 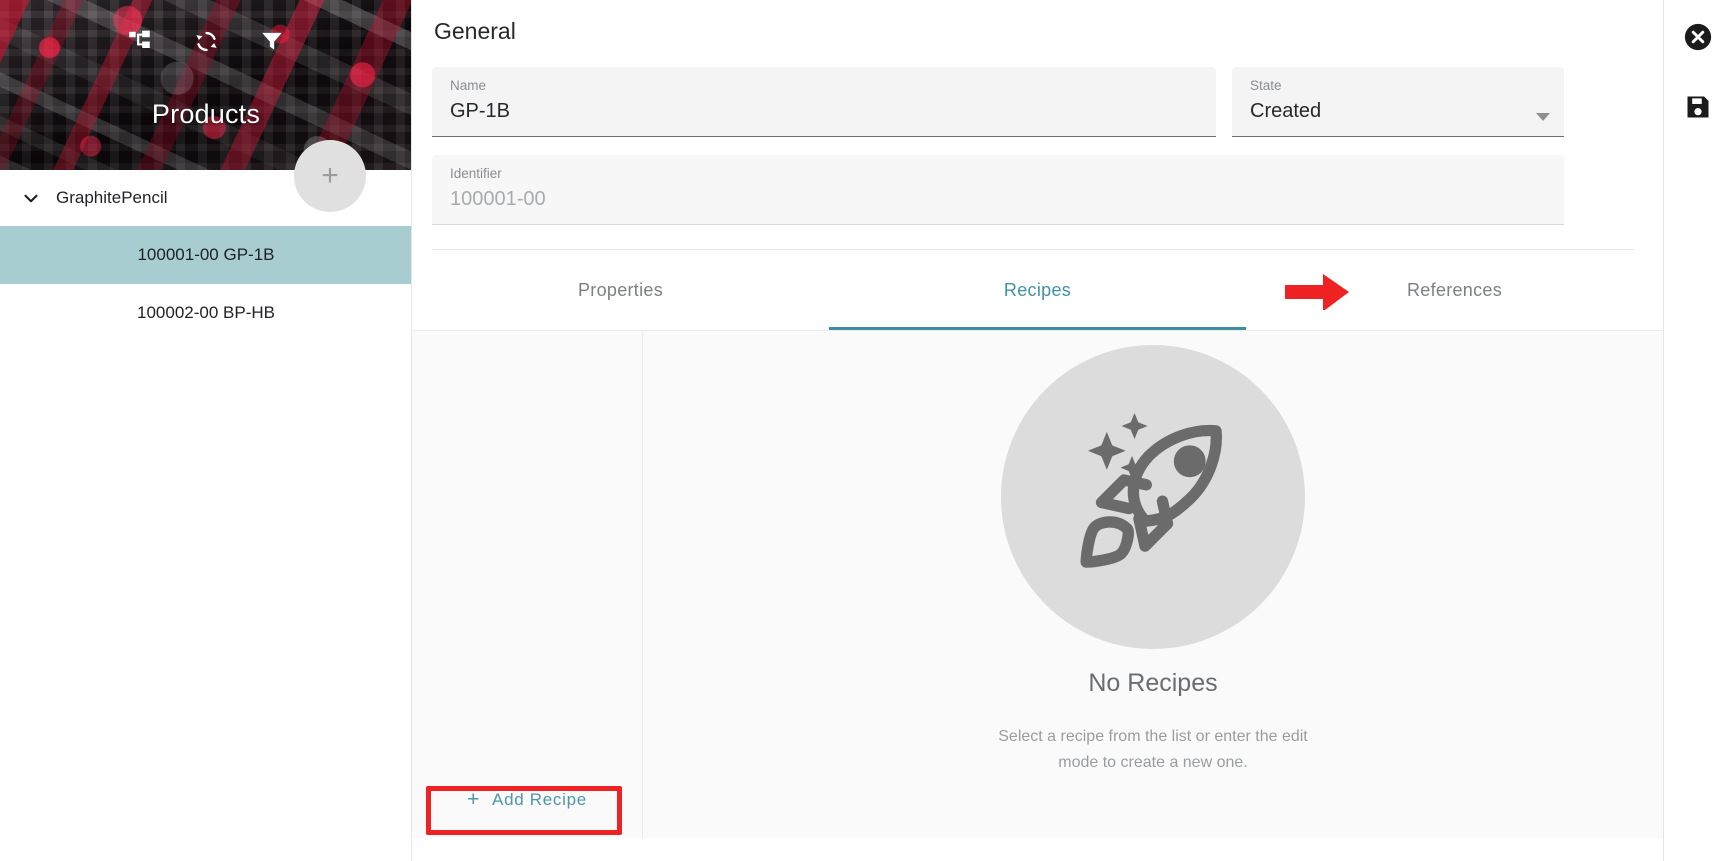 I want to click on rocket-icon, so click(x=1151, y=490).